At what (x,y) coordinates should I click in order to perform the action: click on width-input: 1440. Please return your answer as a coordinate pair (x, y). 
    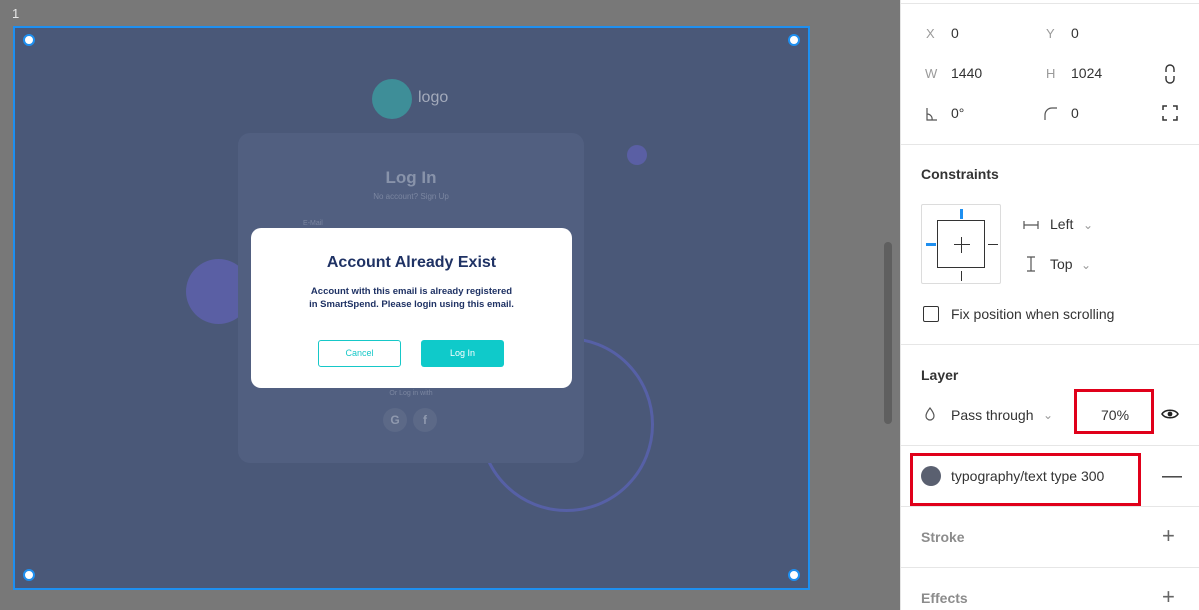
    Looking at the image, I should click on (966, 73).